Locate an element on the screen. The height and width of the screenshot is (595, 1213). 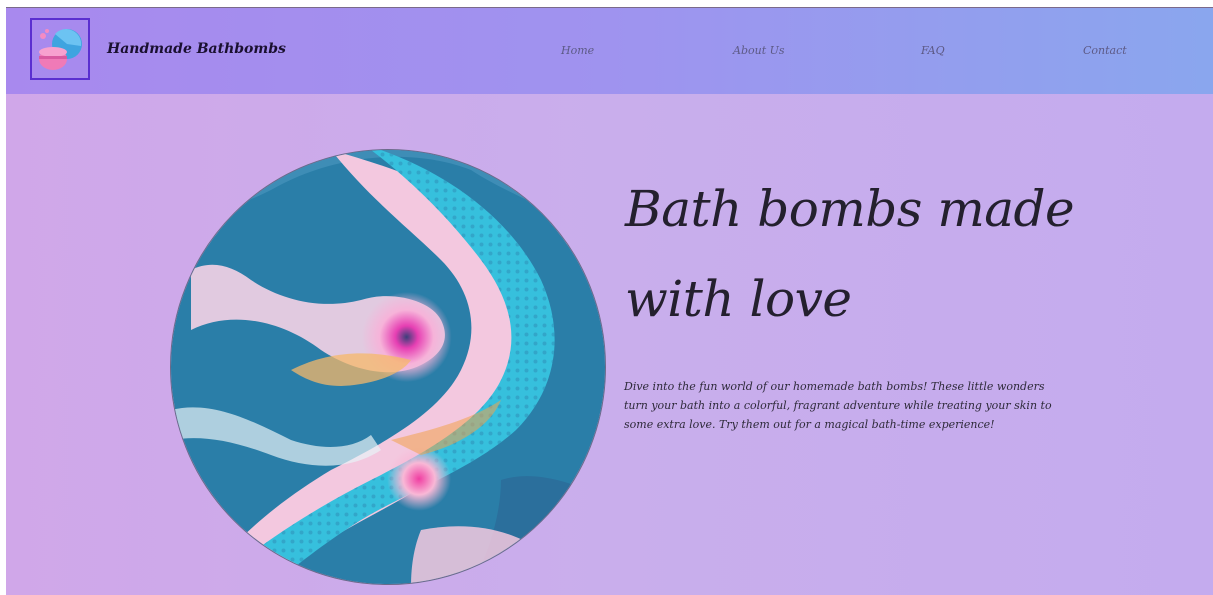
logo is located at coordinates (60, 49).